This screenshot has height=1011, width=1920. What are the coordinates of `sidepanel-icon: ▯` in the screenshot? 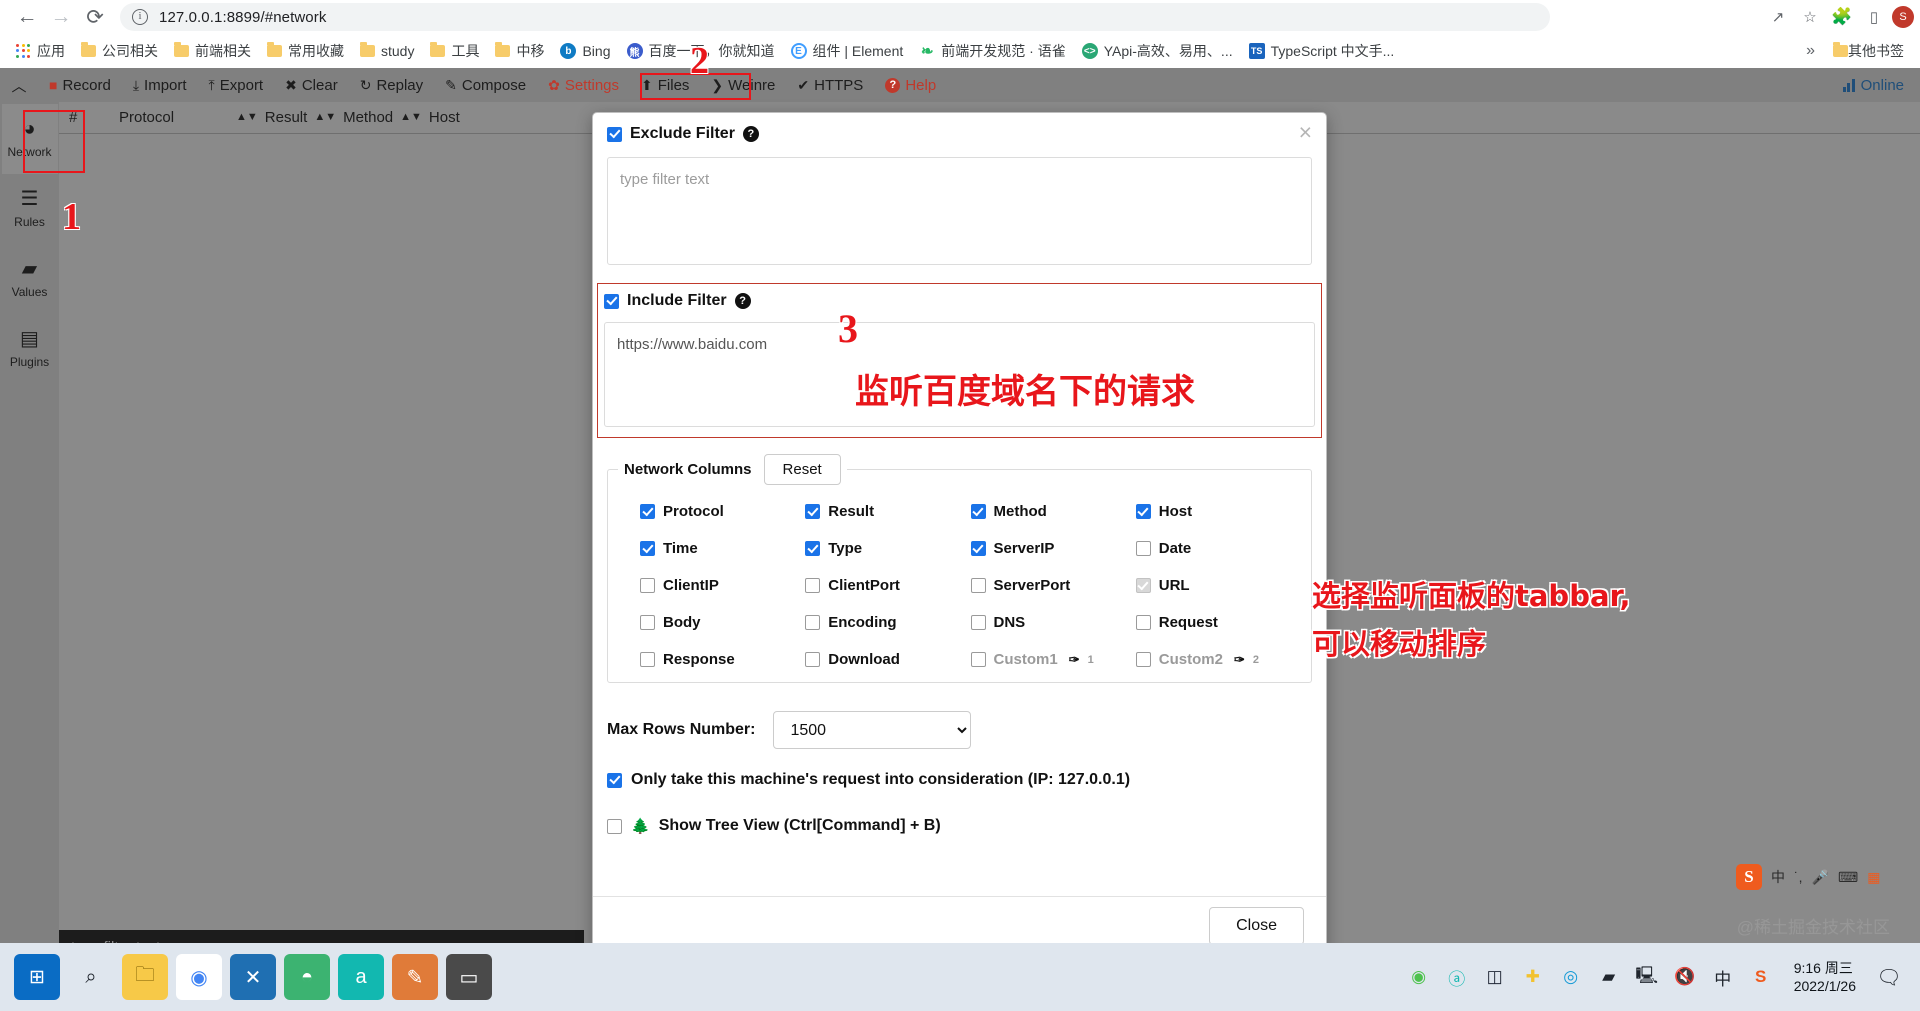 It's located at (1874, 17).